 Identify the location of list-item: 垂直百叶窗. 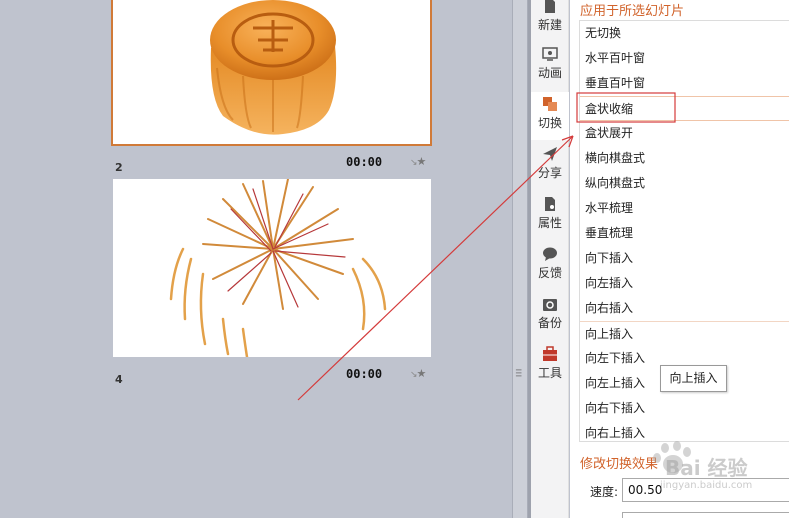
(684, 83).